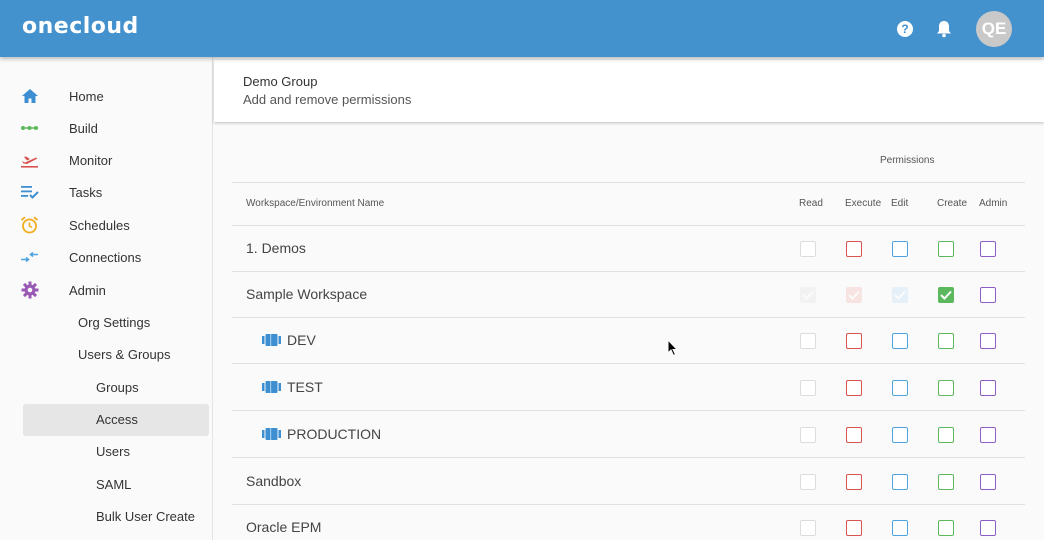 The image size is (1044, 540). What do you see at coordinates (280, 81) in the screenshot?
I see `group-title: Demo Group` at bounding box center [280, 81].